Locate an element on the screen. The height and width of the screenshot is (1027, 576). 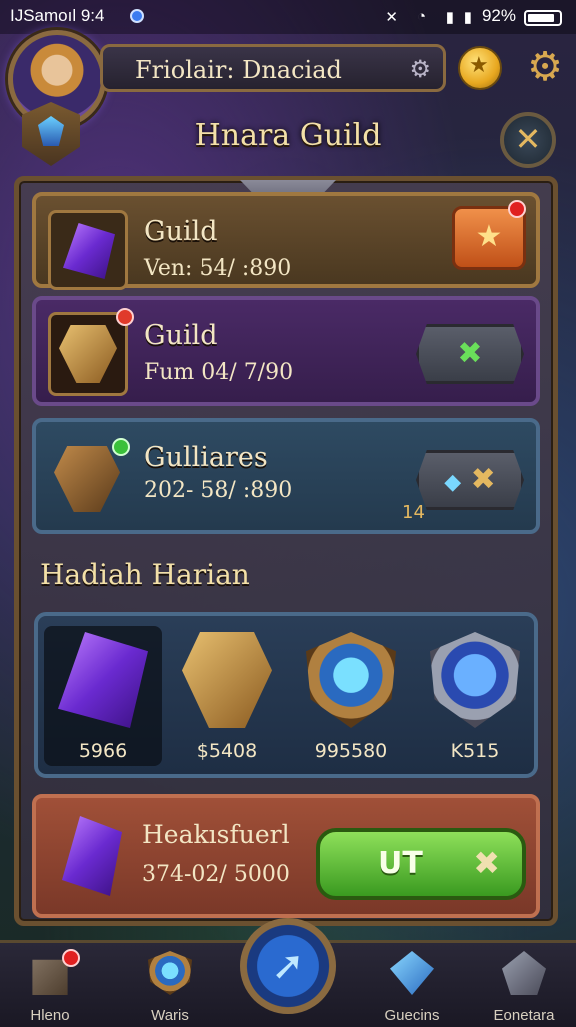
guild-members: 202- 58/ :890 is located at coordinates (218, 490).